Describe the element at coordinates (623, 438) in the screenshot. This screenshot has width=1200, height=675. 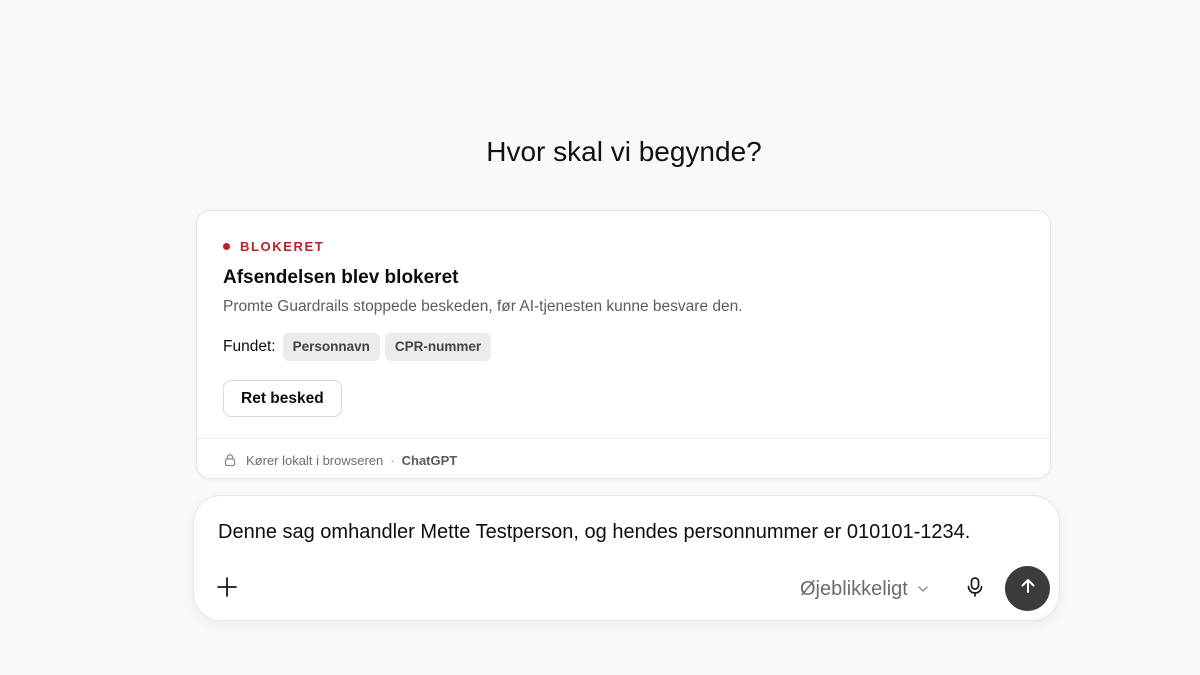
I see `card-divider` at that location.